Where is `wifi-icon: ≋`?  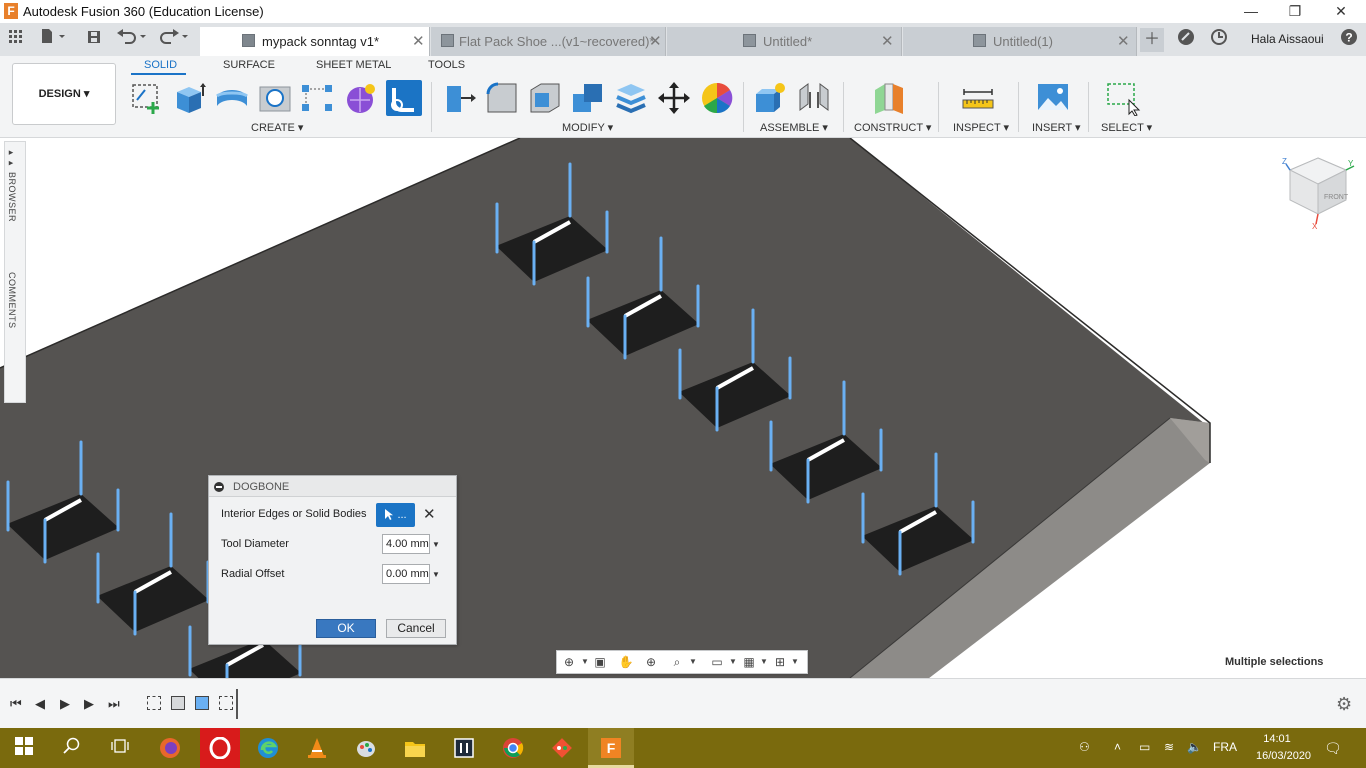
wifi-icon: ≋ is located at coordinates (1169, 747).